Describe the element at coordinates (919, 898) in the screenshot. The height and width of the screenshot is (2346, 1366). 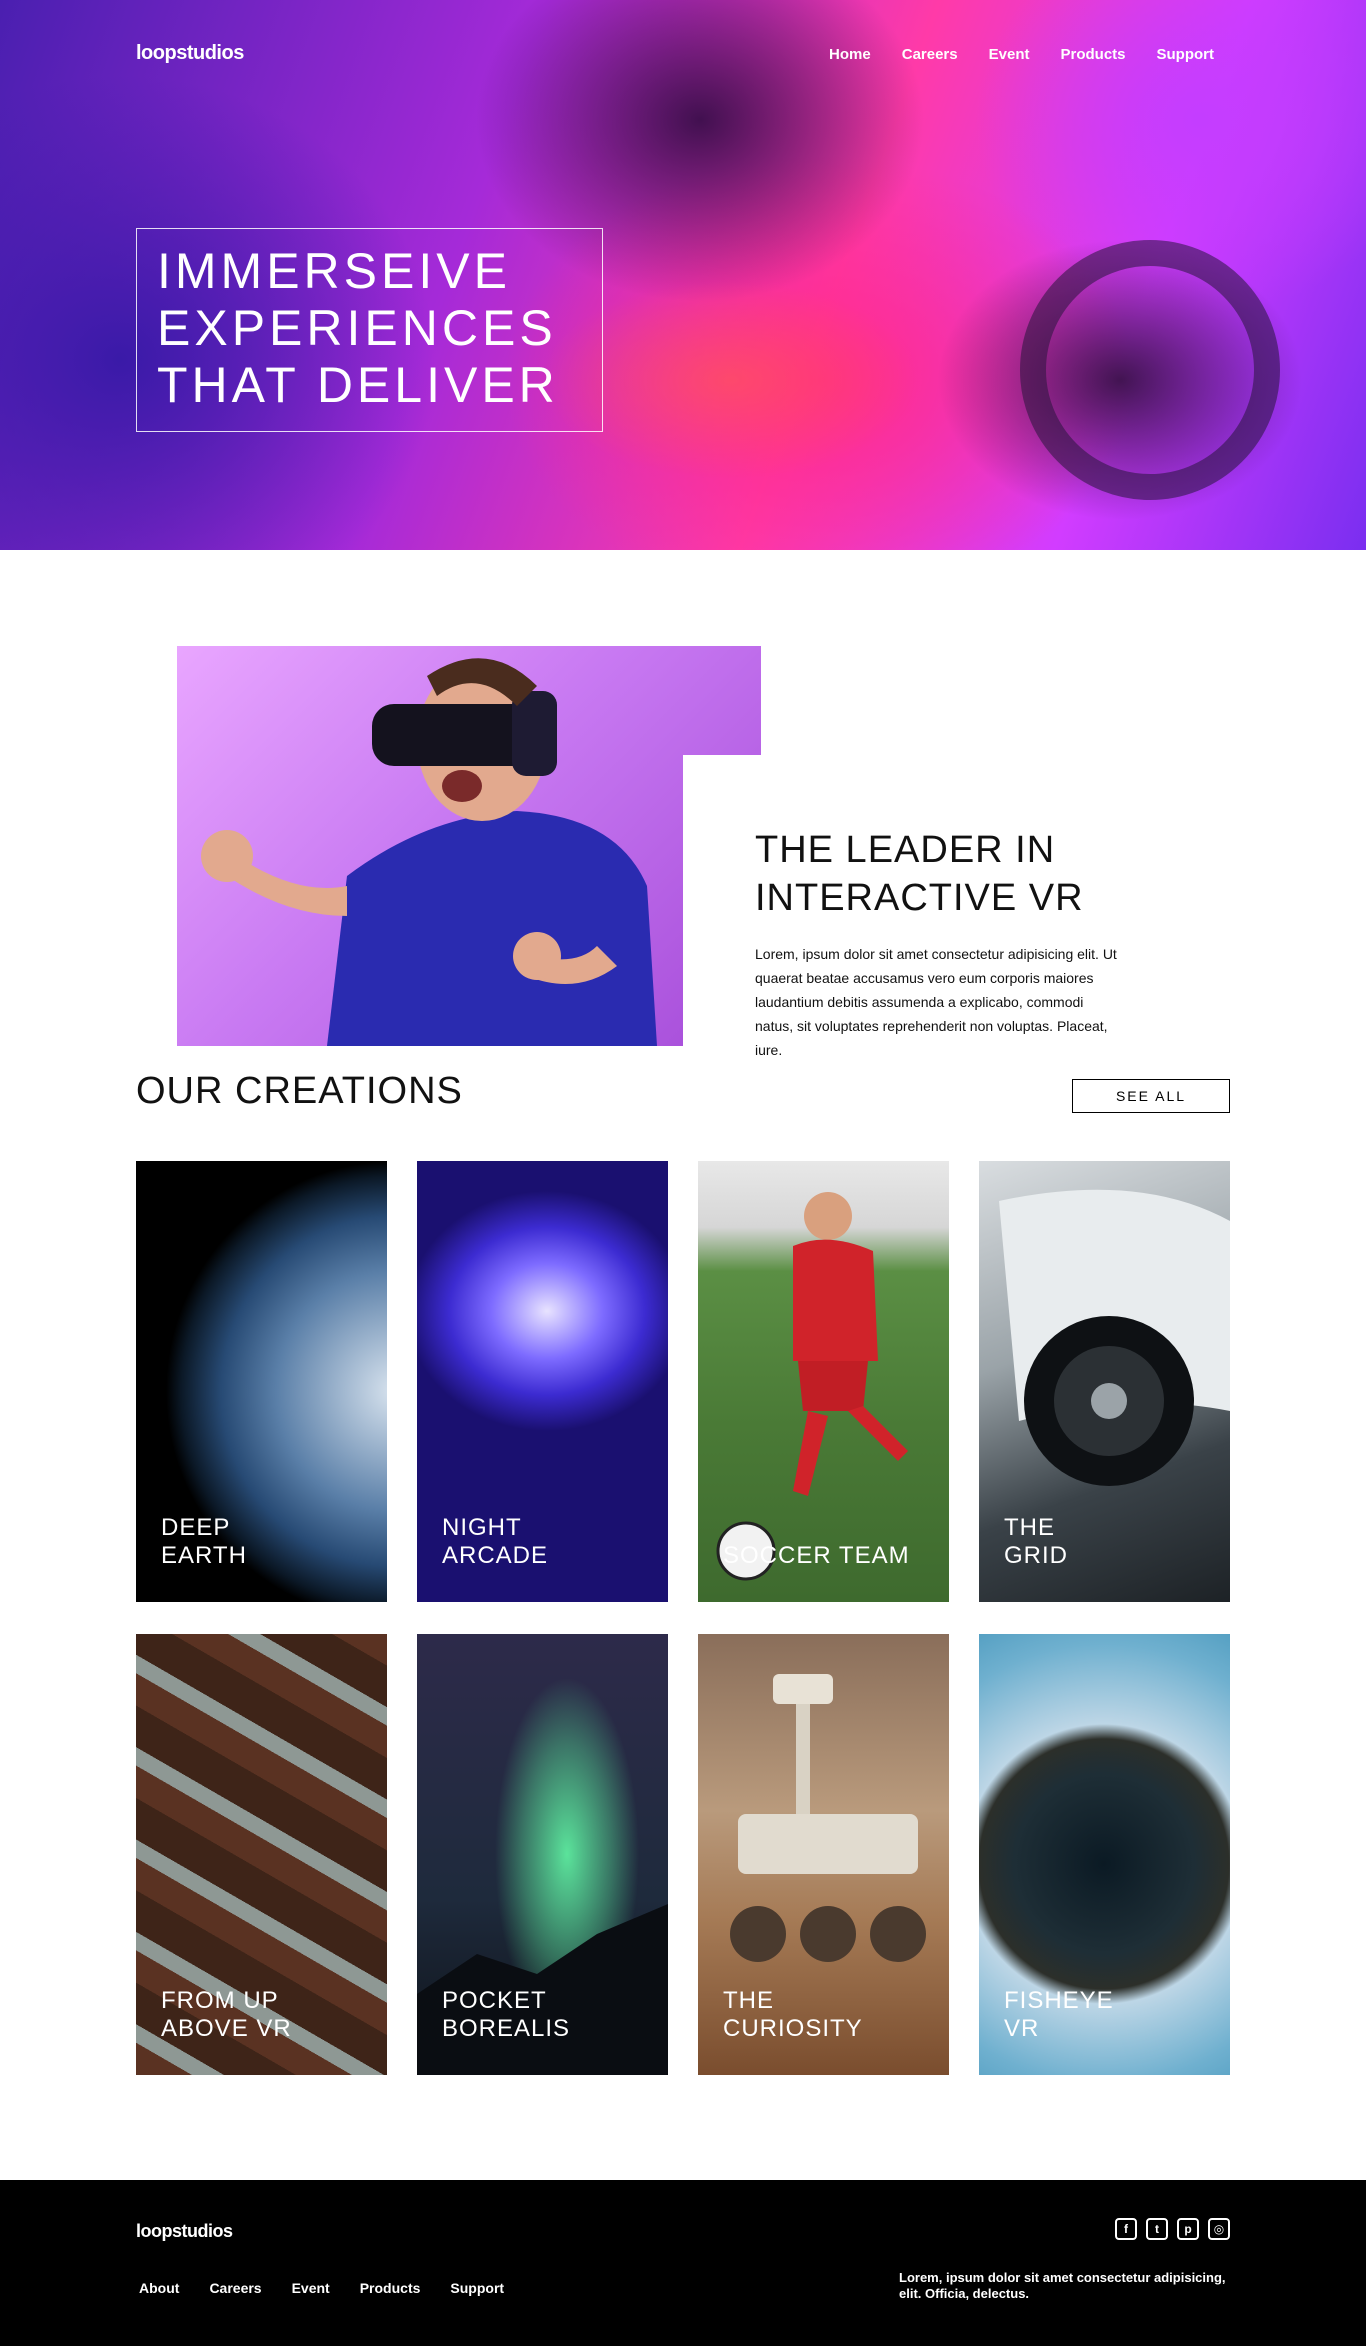
I see `intro-title-line: INTERACTIVE VR` at that location.